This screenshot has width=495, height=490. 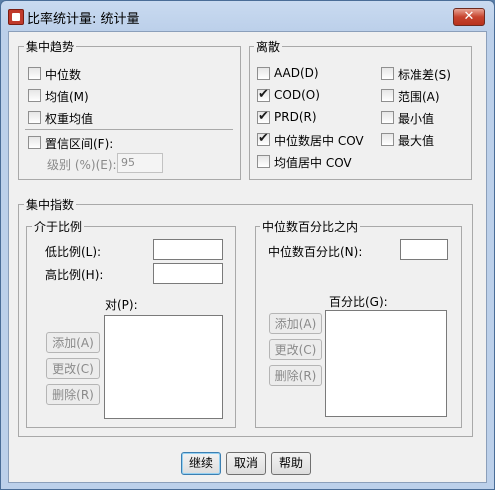 I want to click on median-checkbox, so click(x=34, y=73).